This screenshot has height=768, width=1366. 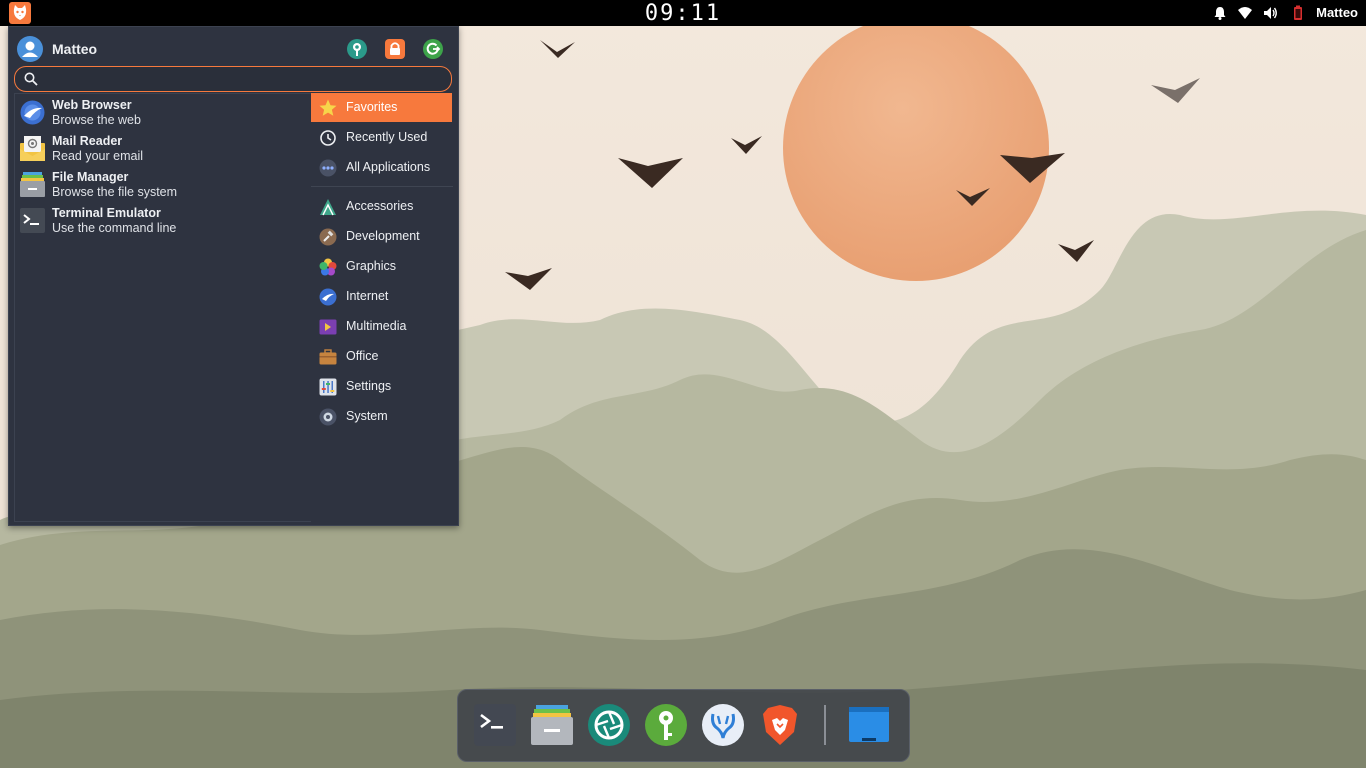 I want to click on battery-icon, so click(x=1298, y=13).